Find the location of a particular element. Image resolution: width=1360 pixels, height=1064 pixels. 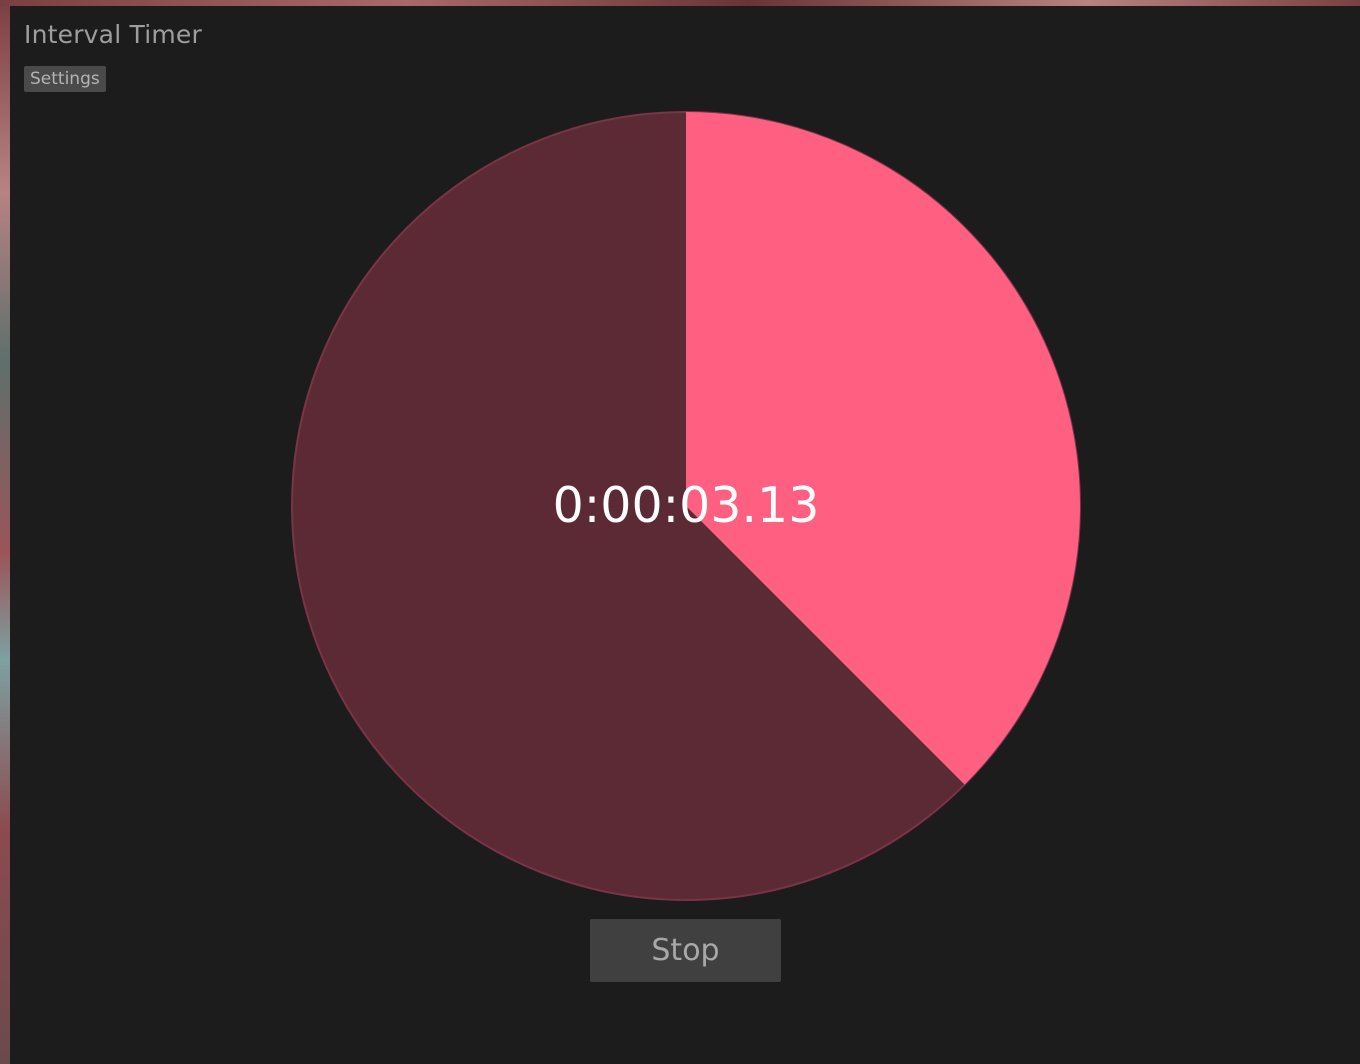

window-title: Interval Timer is located at coordinates (113, 34).